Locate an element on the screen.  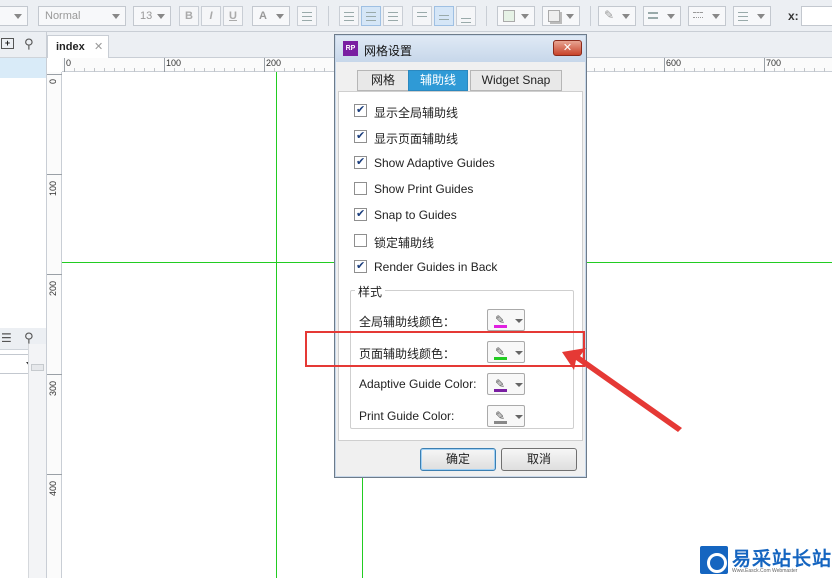
fill-color-dropdown is located at coordinates (516, 16).